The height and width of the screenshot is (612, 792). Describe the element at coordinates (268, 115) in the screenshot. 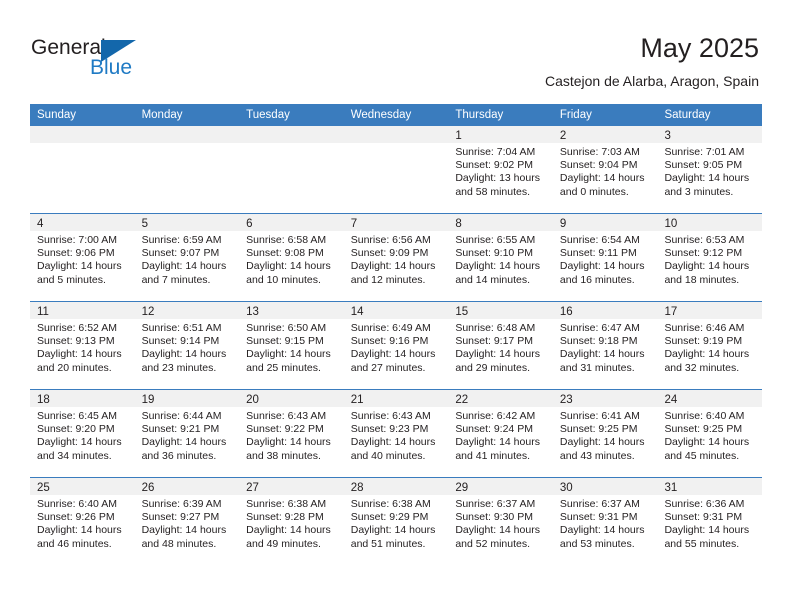

I see `weekday-header-tuesday: Tuesday` at that location.